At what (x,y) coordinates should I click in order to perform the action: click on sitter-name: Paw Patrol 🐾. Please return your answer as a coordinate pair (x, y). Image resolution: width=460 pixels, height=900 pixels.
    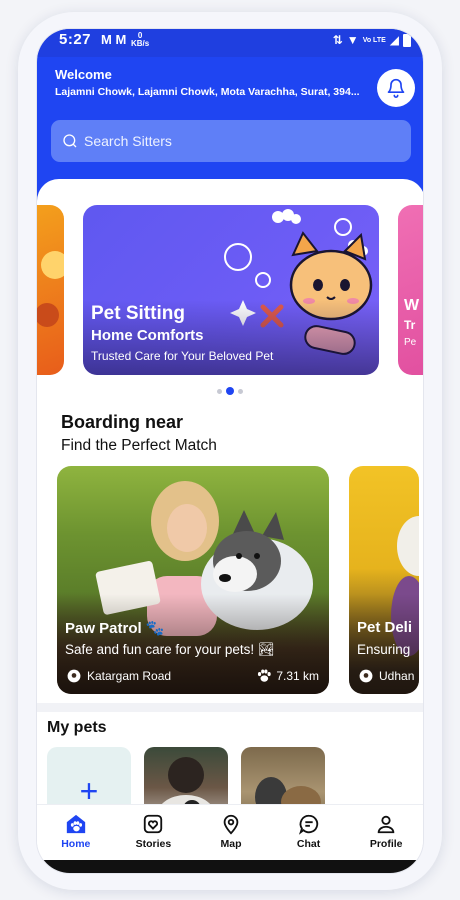
    Looking at the image, I should click on (115, 628).